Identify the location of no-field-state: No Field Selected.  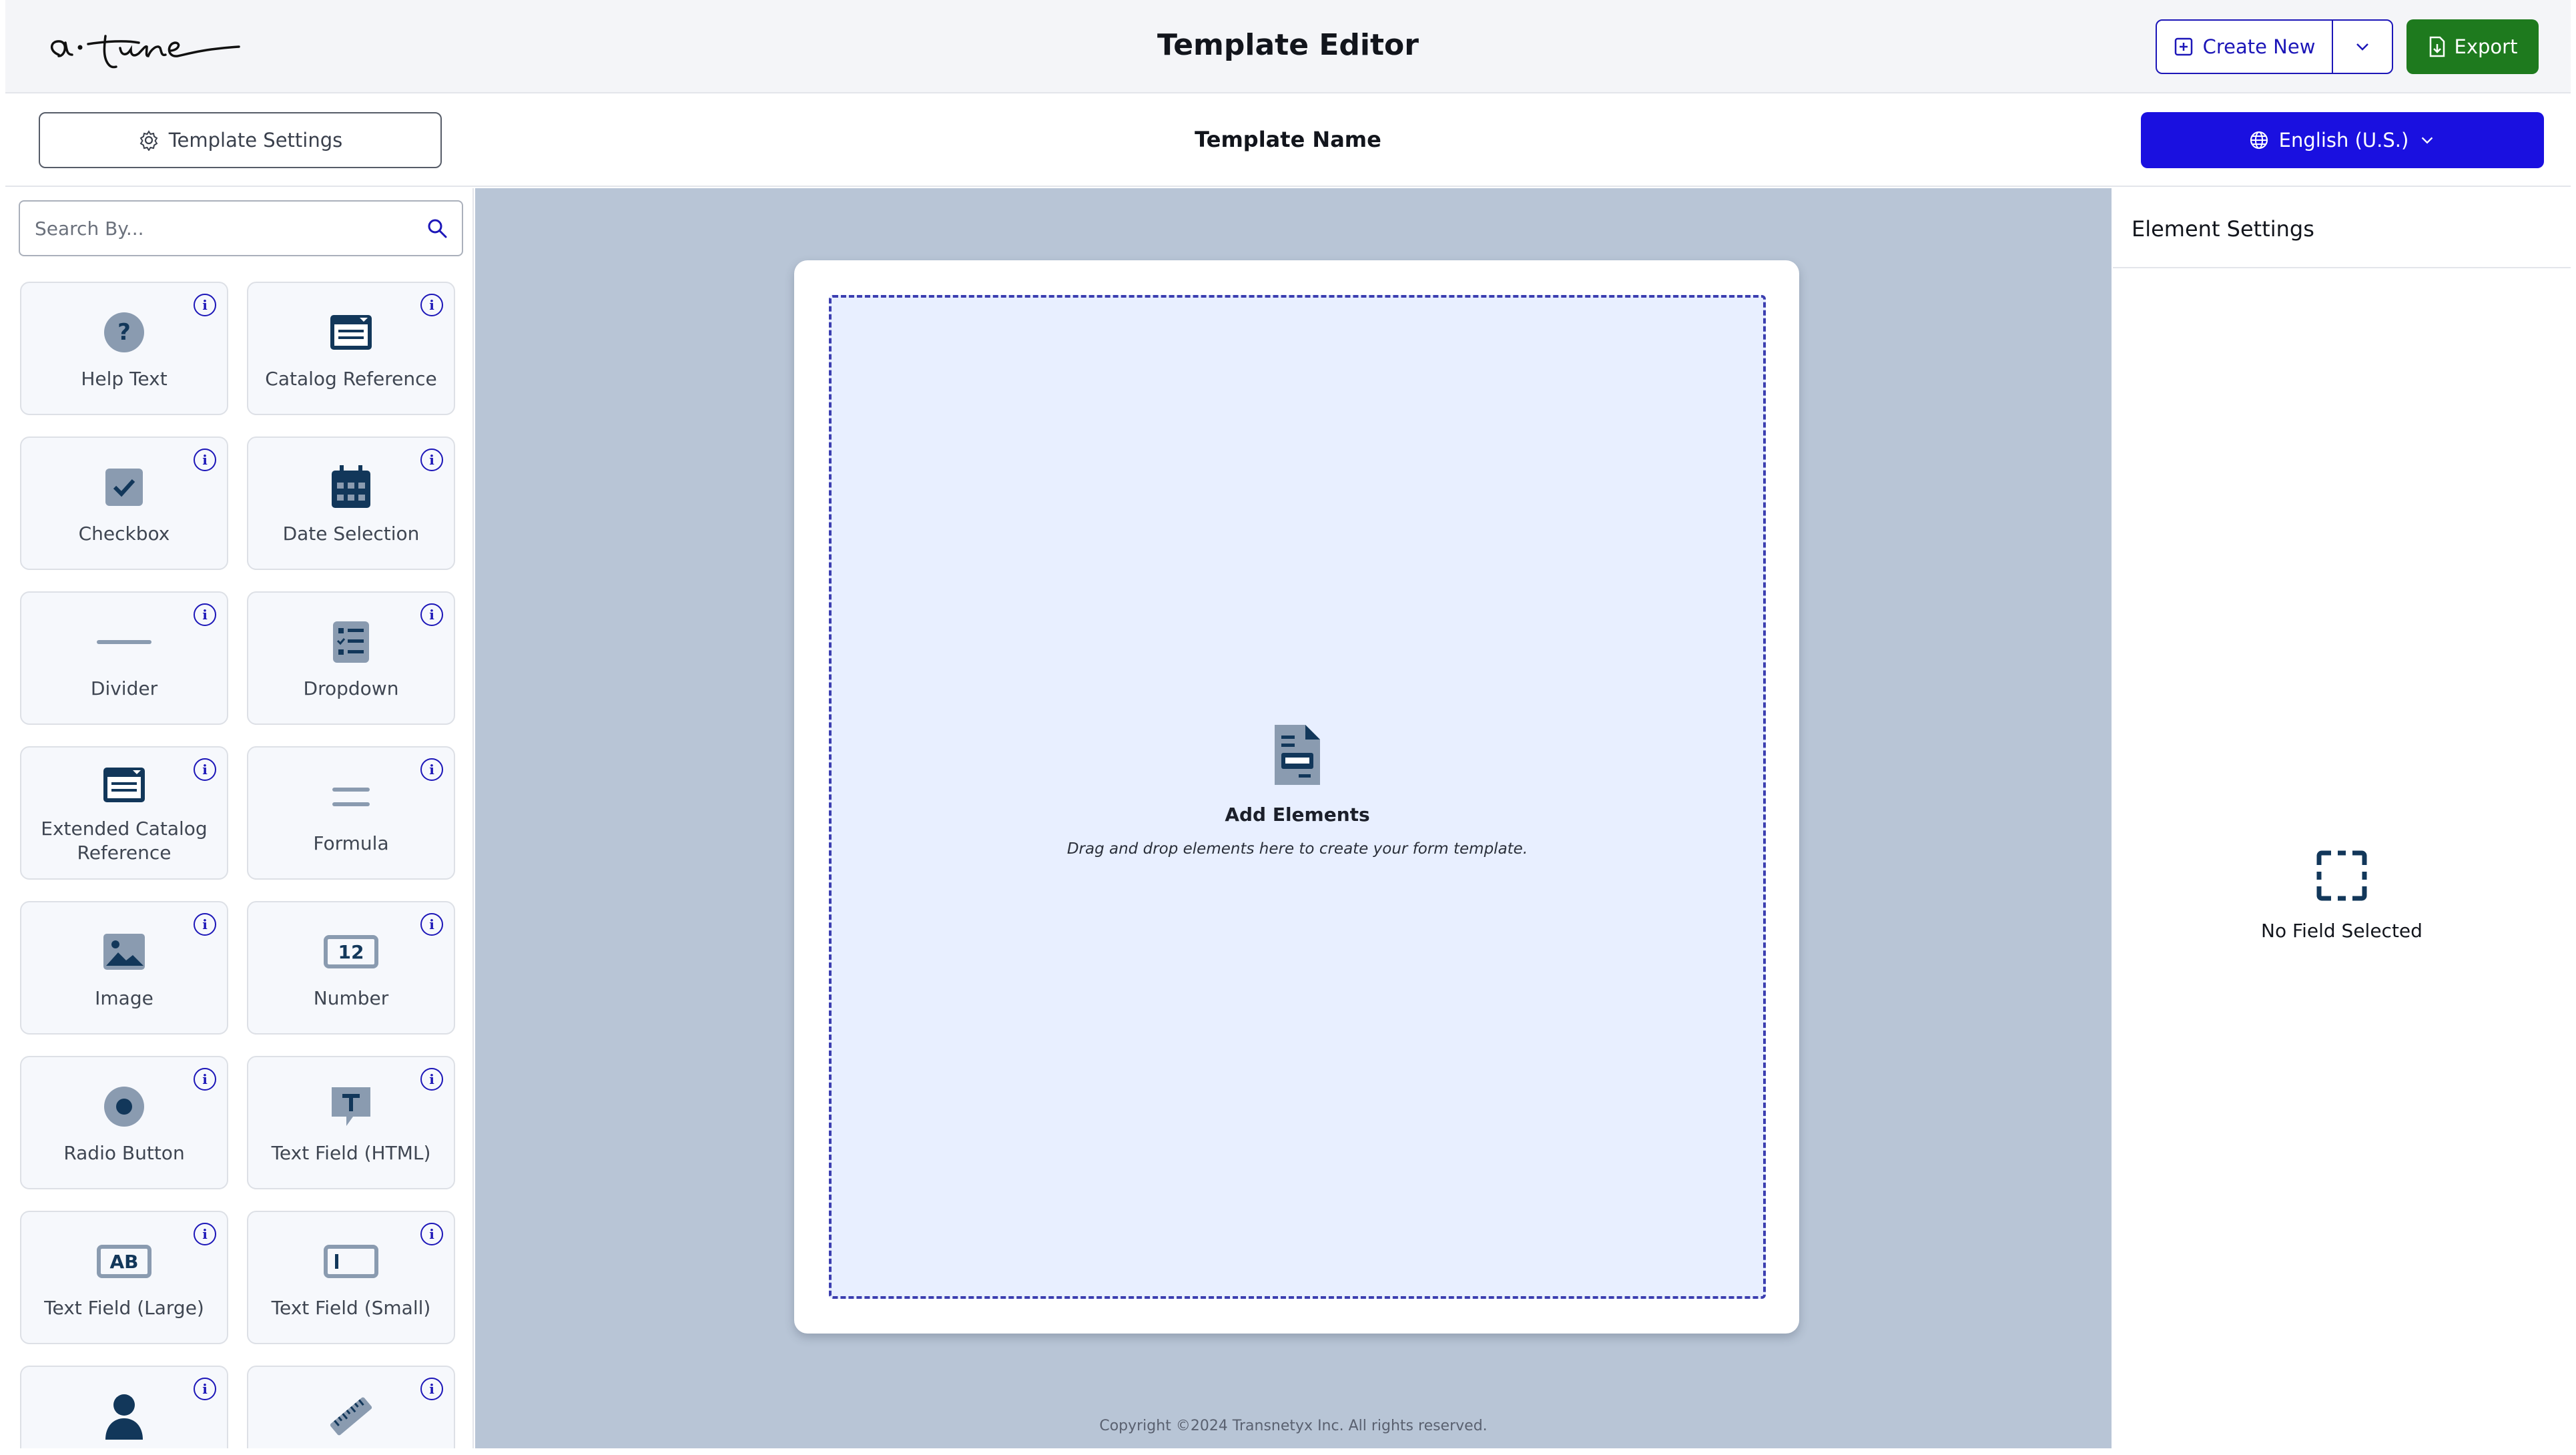
(2342, 896).